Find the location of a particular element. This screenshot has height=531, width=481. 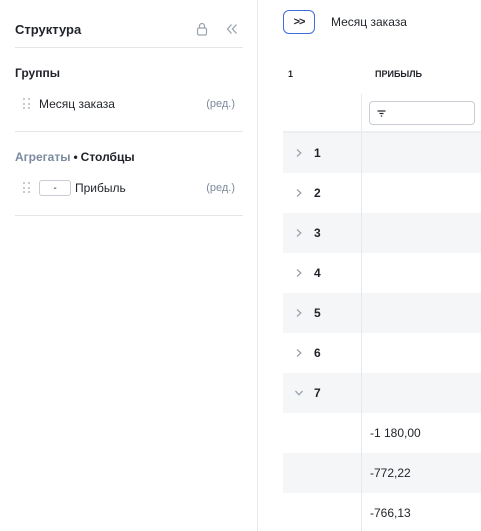

filter-row is located at coordinates (382, 113).